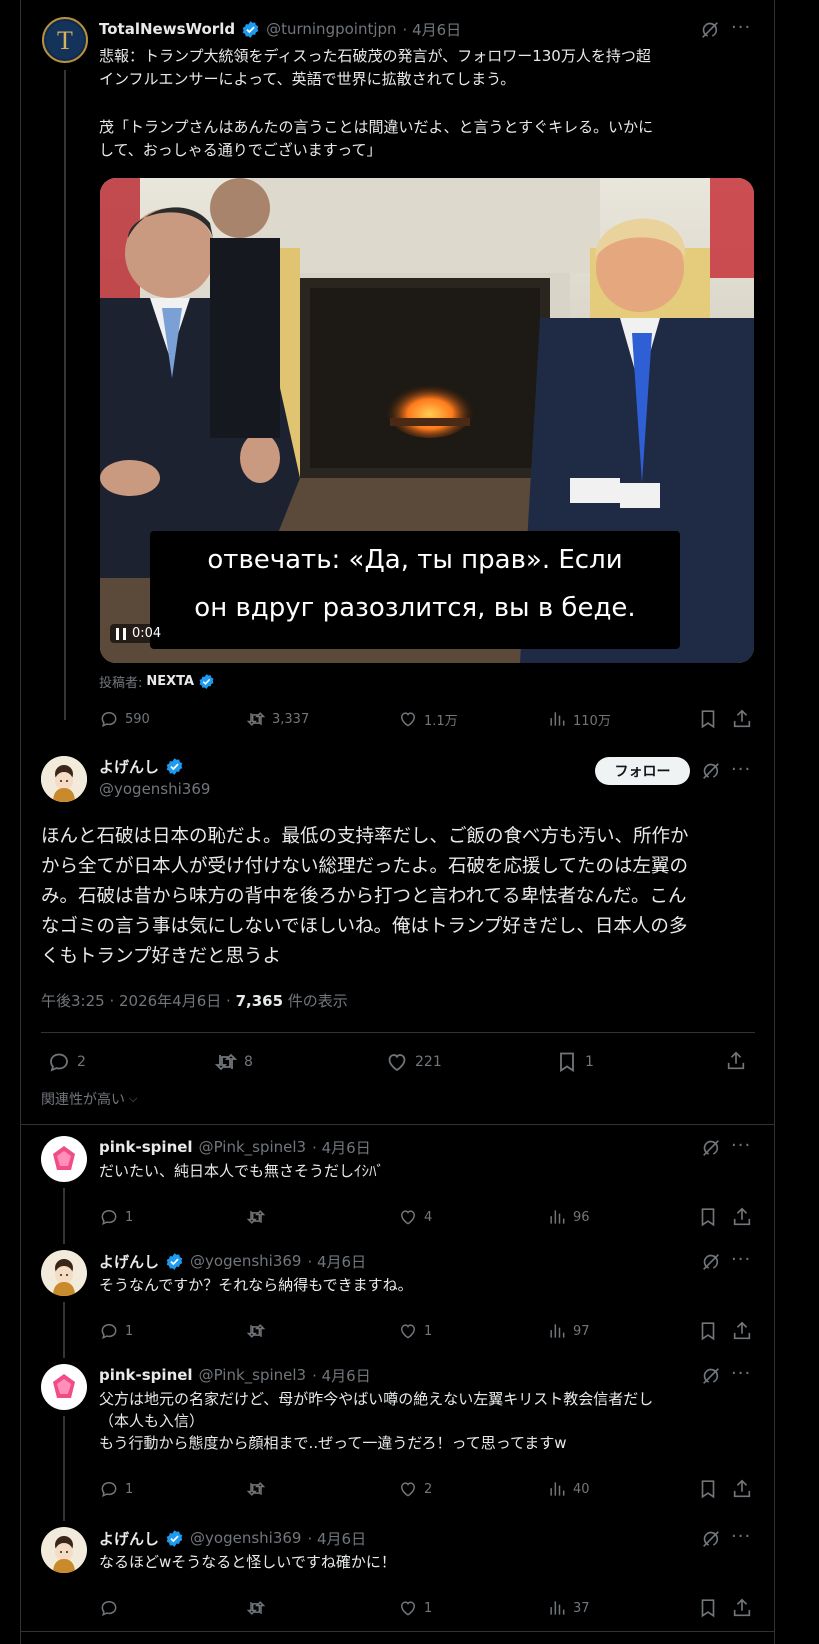 This screenshot has height=1644, width=819. I want to click on tweet-text-line: 茂「トランプさんはあんたの言うことは間違いだよ、と言うとすぐキレる。いかに, so click(376, 127).